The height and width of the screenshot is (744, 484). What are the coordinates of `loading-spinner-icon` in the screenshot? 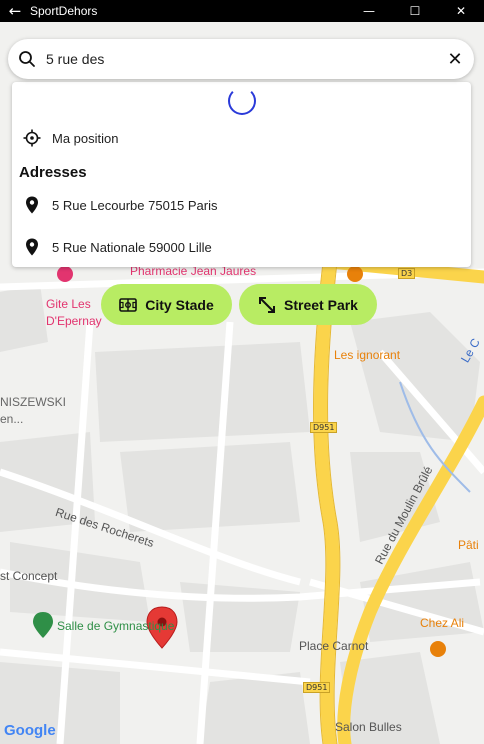 It's located at (242, 101).